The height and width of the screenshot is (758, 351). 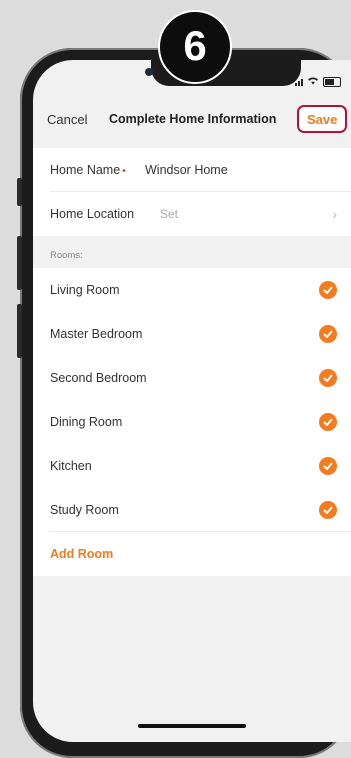 I want to click on page-title: Complete Home Information, so click(x=193, y=119).